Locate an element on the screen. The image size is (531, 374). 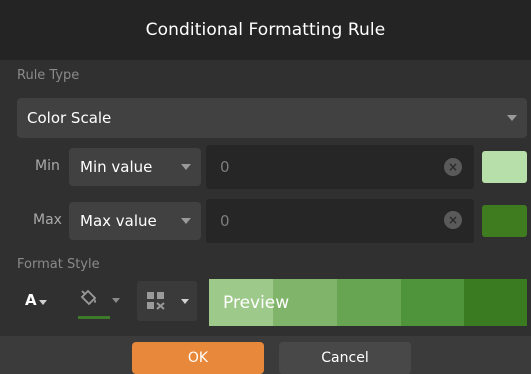
max-label: Max is located at coordinates (47, 220).